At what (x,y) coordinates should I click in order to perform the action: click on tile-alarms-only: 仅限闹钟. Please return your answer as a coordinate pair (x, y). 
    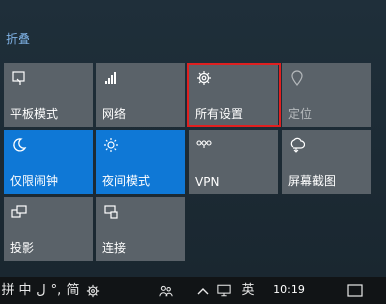
    Looking at the image, I should click on (48, 162).